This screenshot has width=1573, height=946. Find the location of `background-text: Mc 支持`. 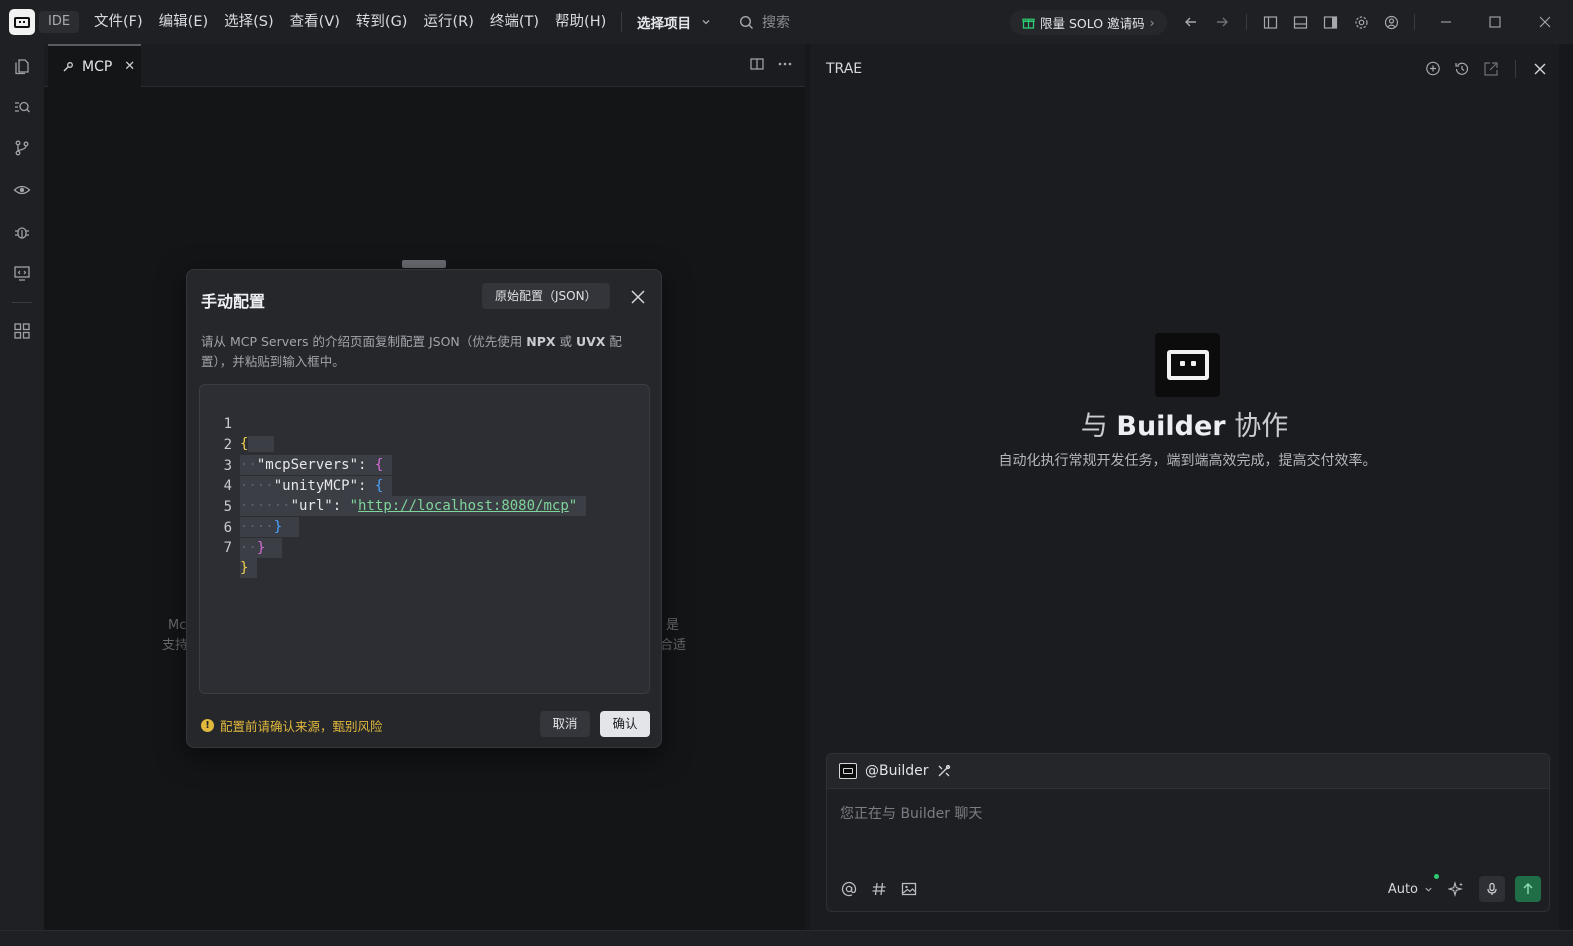

background-text: Mc 支持 is located at coordinates (175, 636).